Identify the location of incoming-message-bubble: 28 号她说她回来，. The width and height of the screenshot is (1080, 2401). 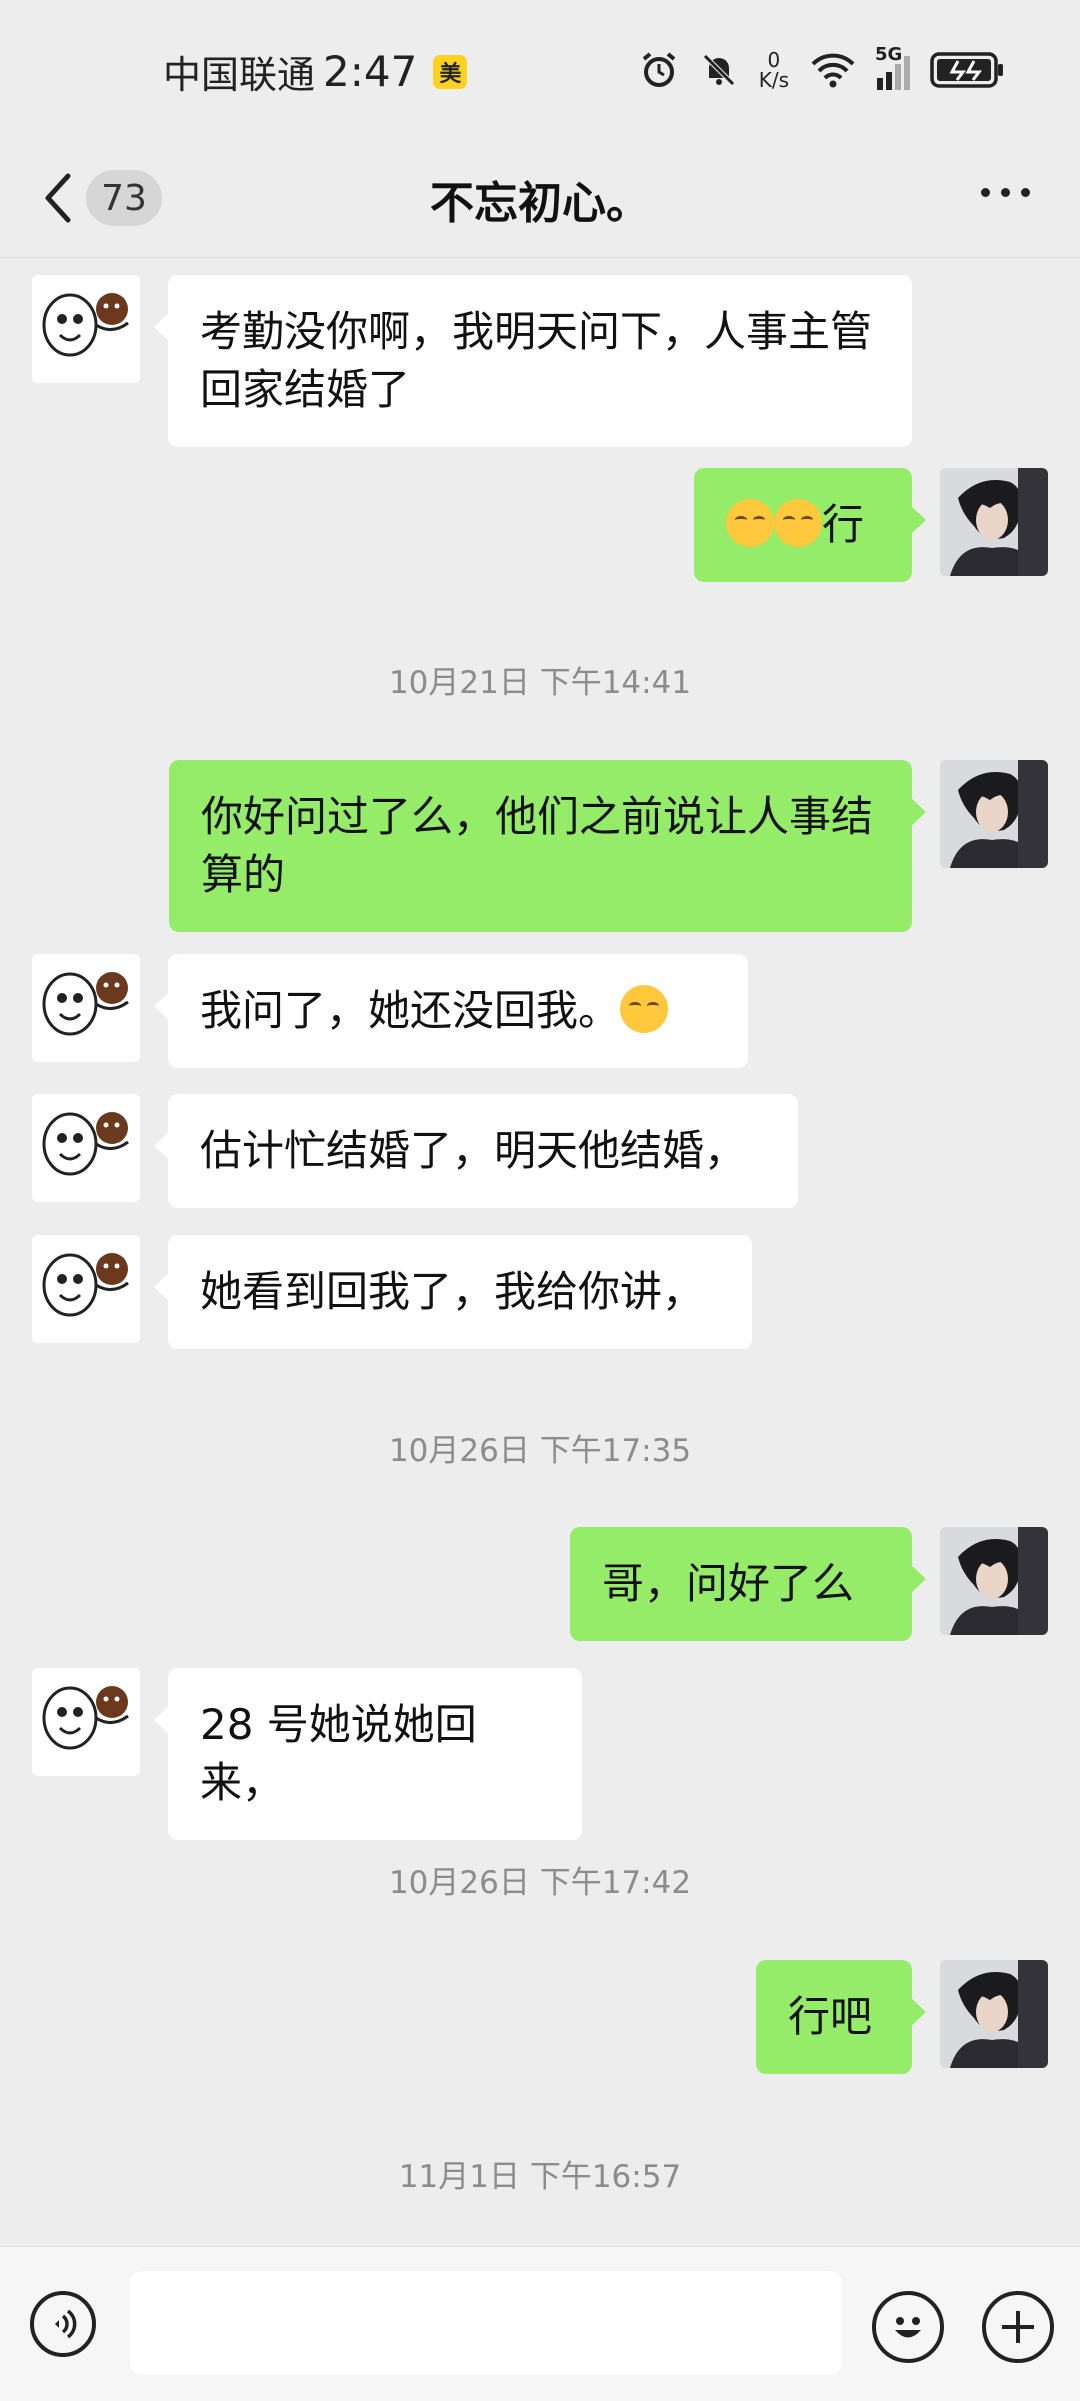
(368, 1754).